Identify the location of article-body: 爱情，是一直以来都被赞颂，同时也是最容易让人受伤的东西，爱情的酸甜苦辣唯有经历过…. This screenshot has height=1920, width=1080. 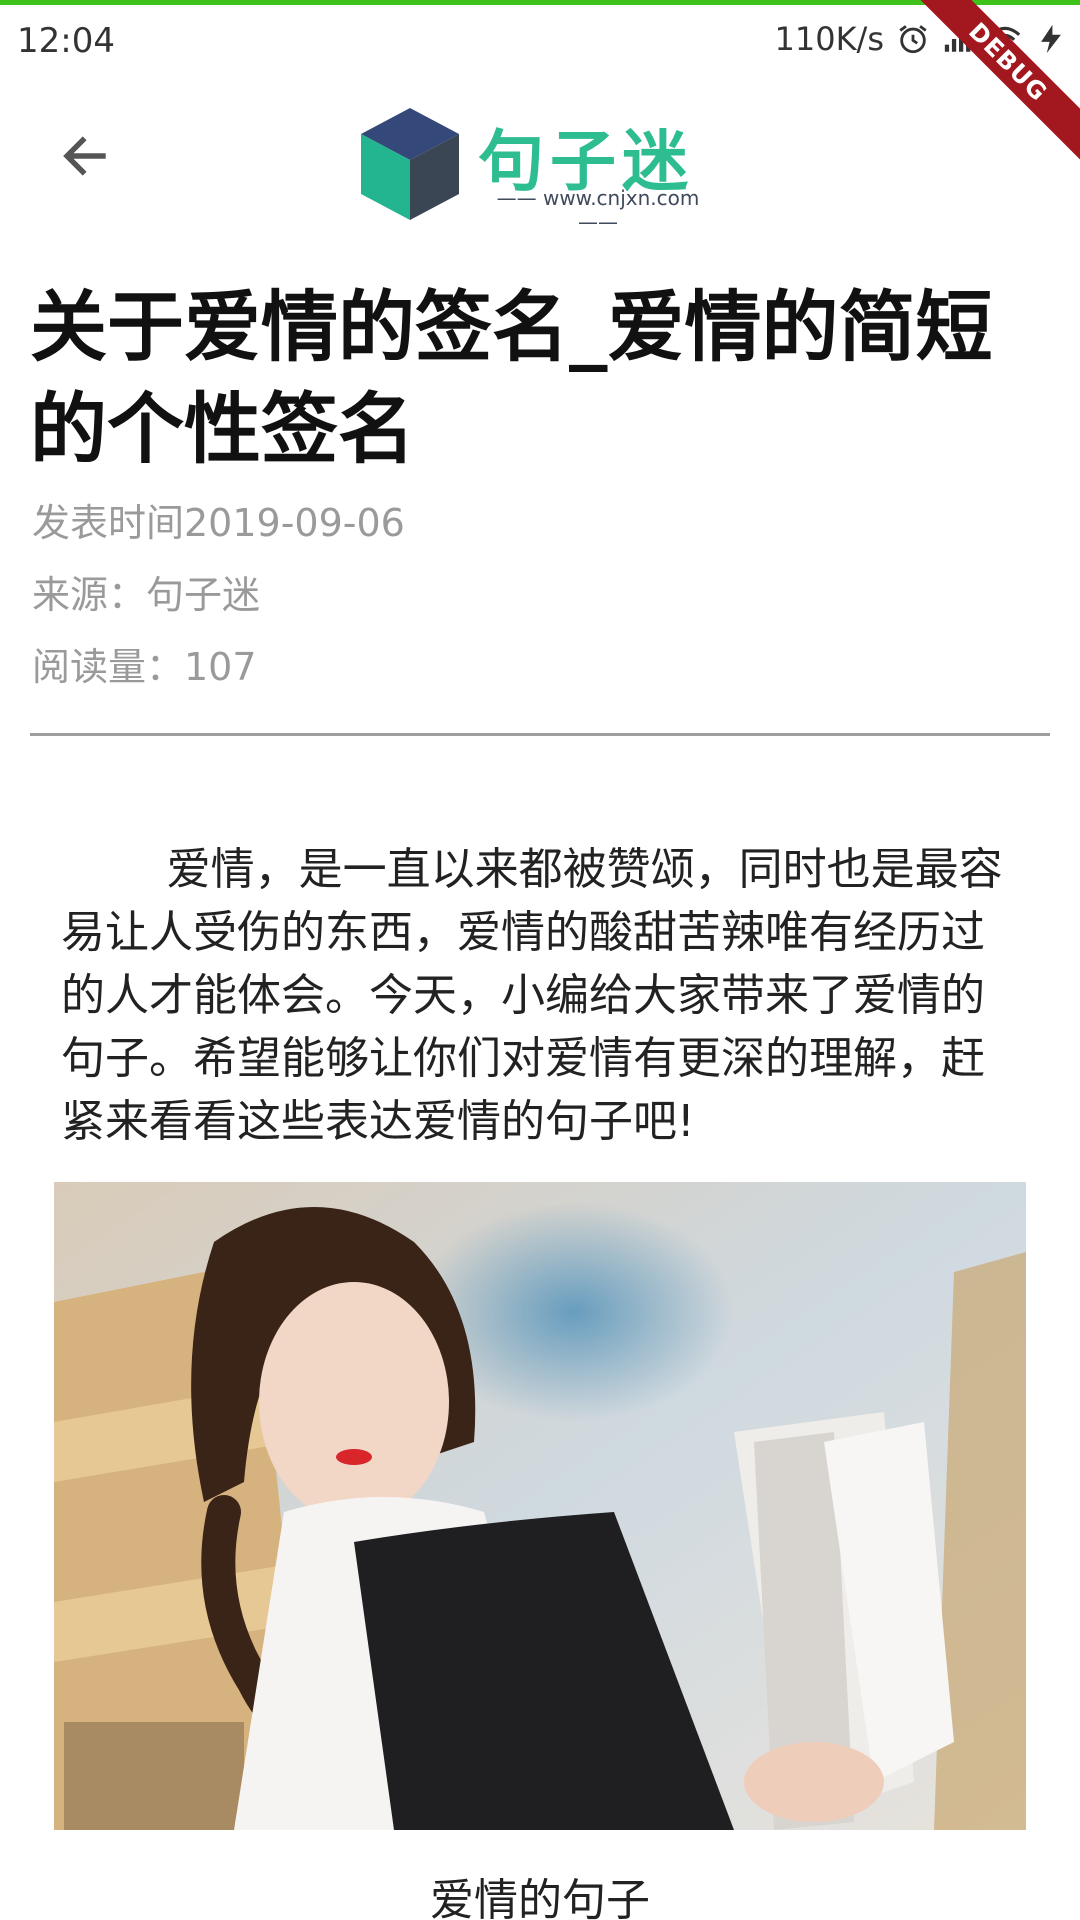
(532, 995).